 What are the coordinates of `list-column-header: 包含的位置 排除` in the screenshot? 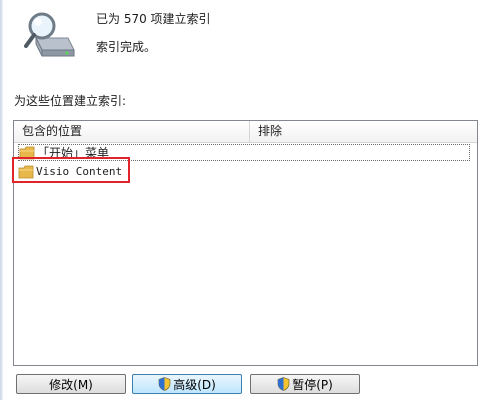 It's located at (245, 132).